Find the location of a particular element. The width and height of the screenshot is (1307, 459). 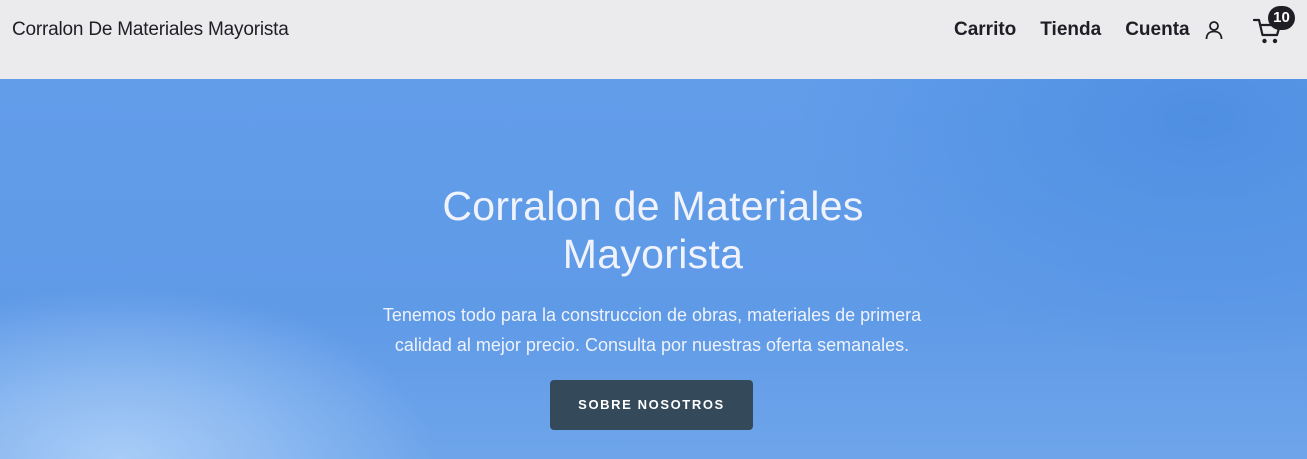

cart-count-badge: 10 is located at coordinates (1281, 18).